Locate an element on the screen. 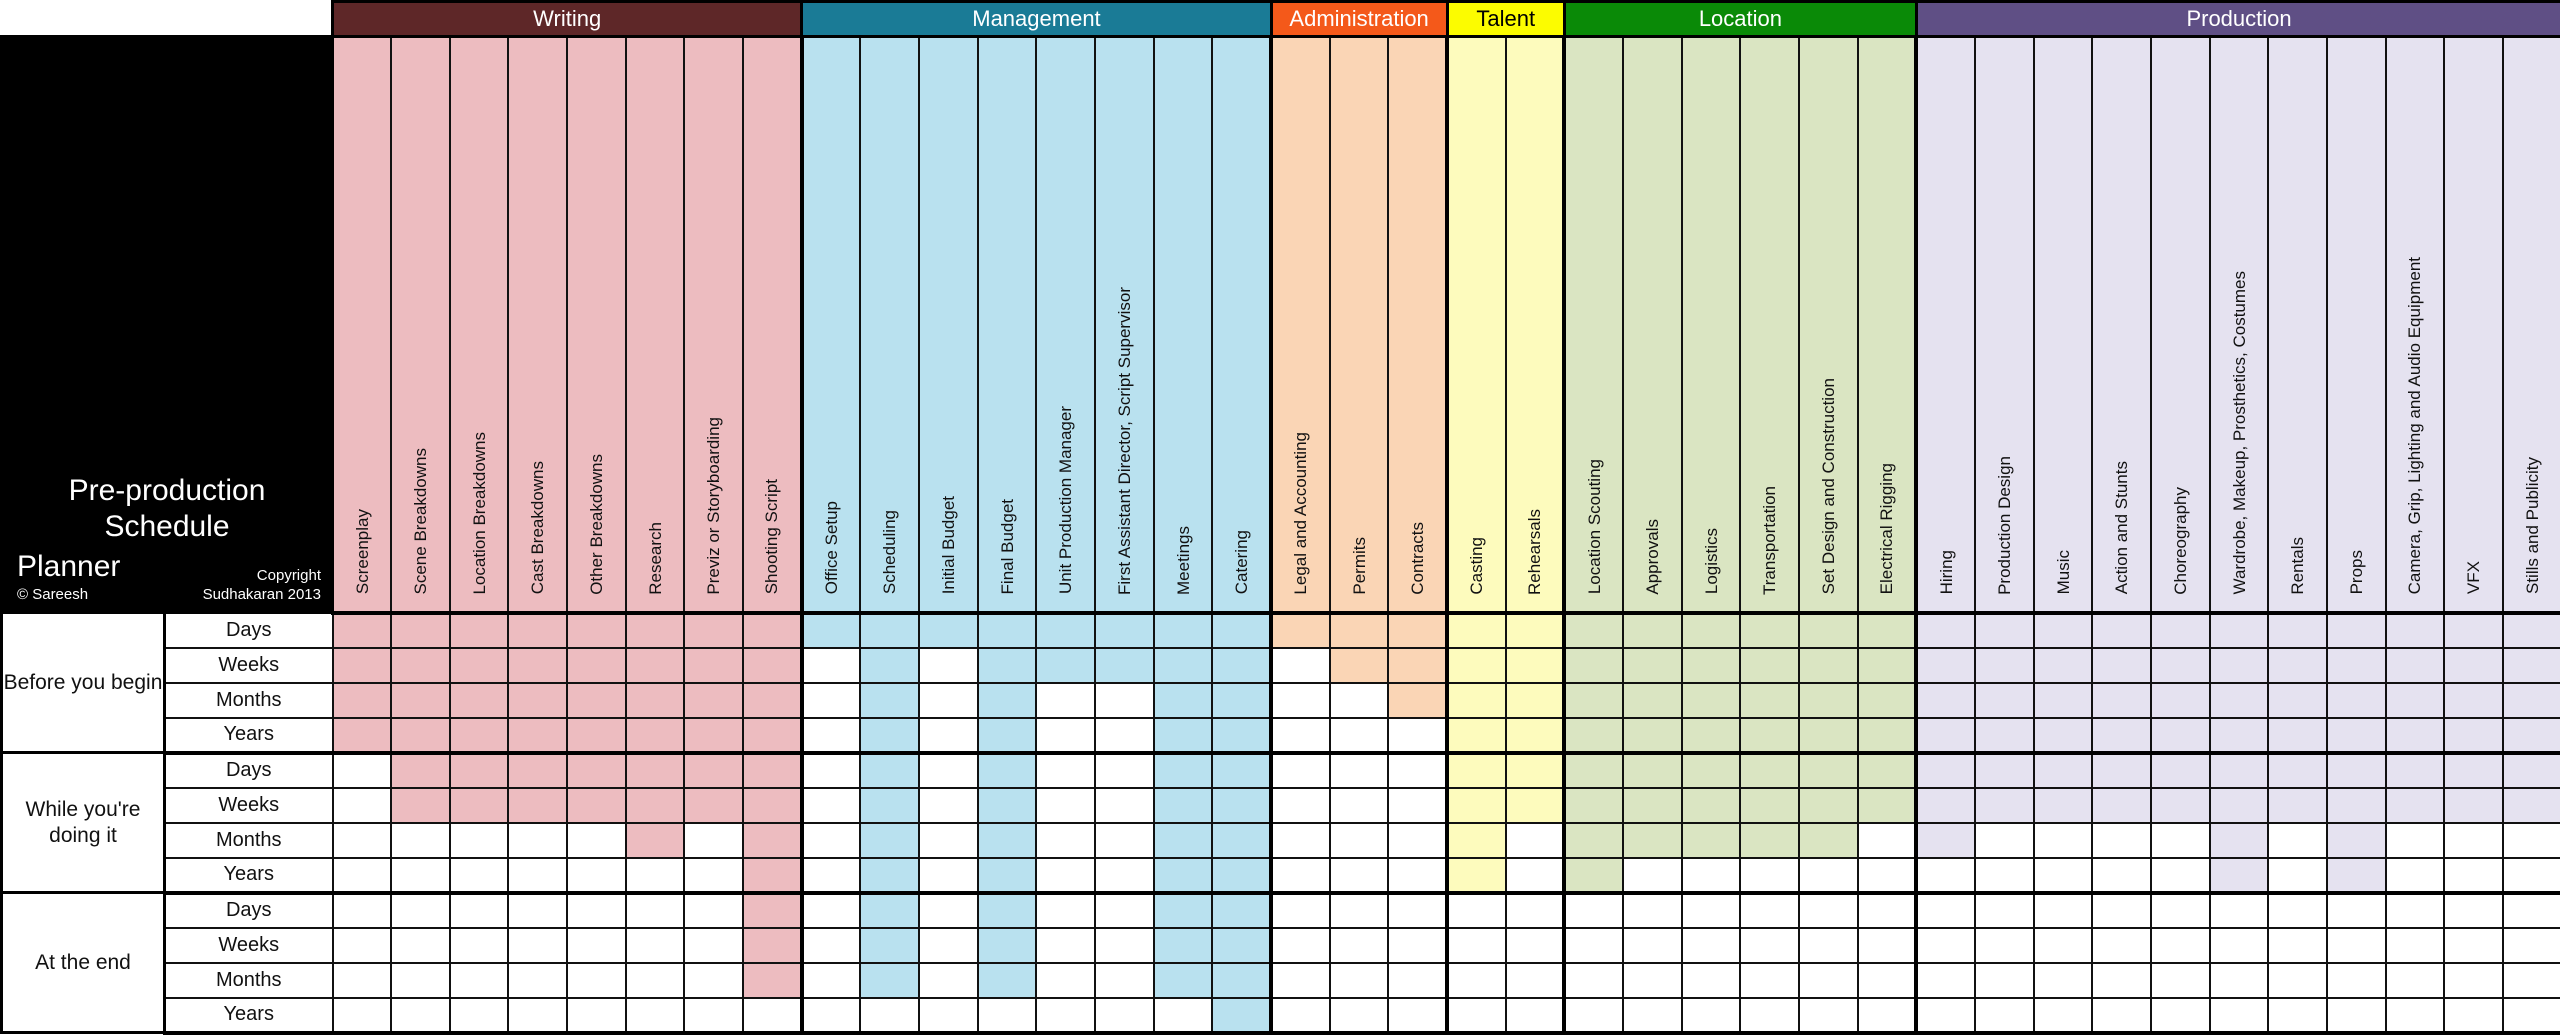 This screenshot has height=1035, width=2560. column-header-17: Permits is located at coordinates (1359, 325).